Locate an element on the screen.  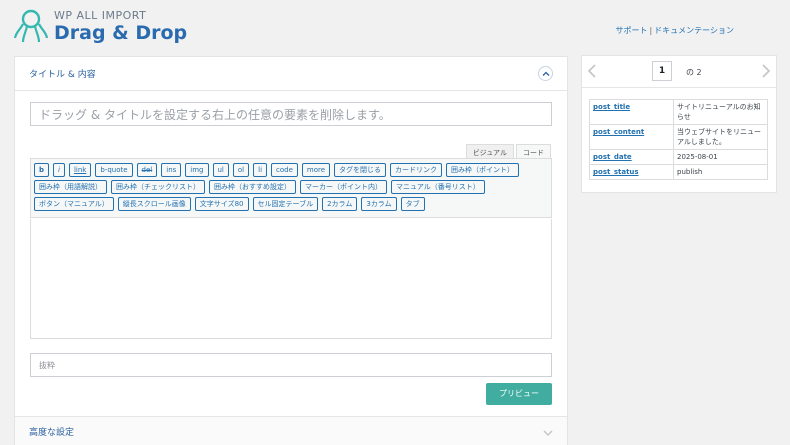
chevron-left-icon is located at coordinates (592, 71).